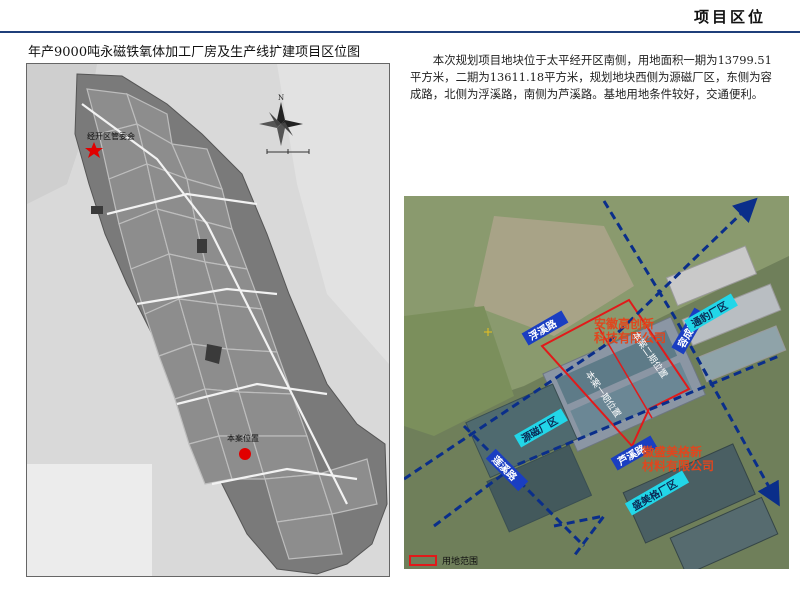 The height and width of the screenshot is (600, 800). Describe the element at coordinates (245, 454) in the screenshot. I see `project-location-dot` at that location.